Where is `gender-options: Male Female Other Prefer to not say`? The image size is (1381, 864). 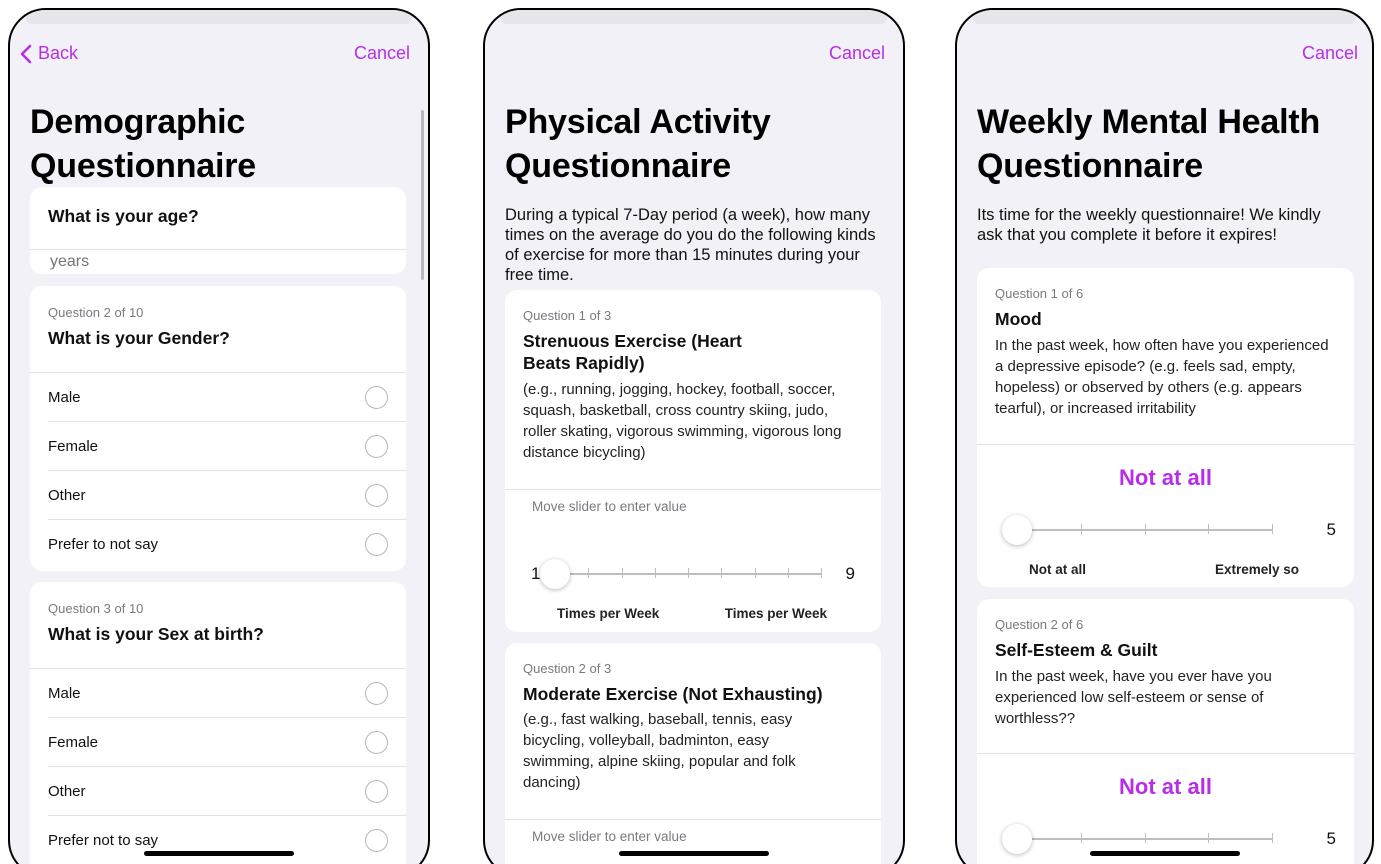
gender-options: Male Female Other Prefer to not say is located at coordinates (218, 471).